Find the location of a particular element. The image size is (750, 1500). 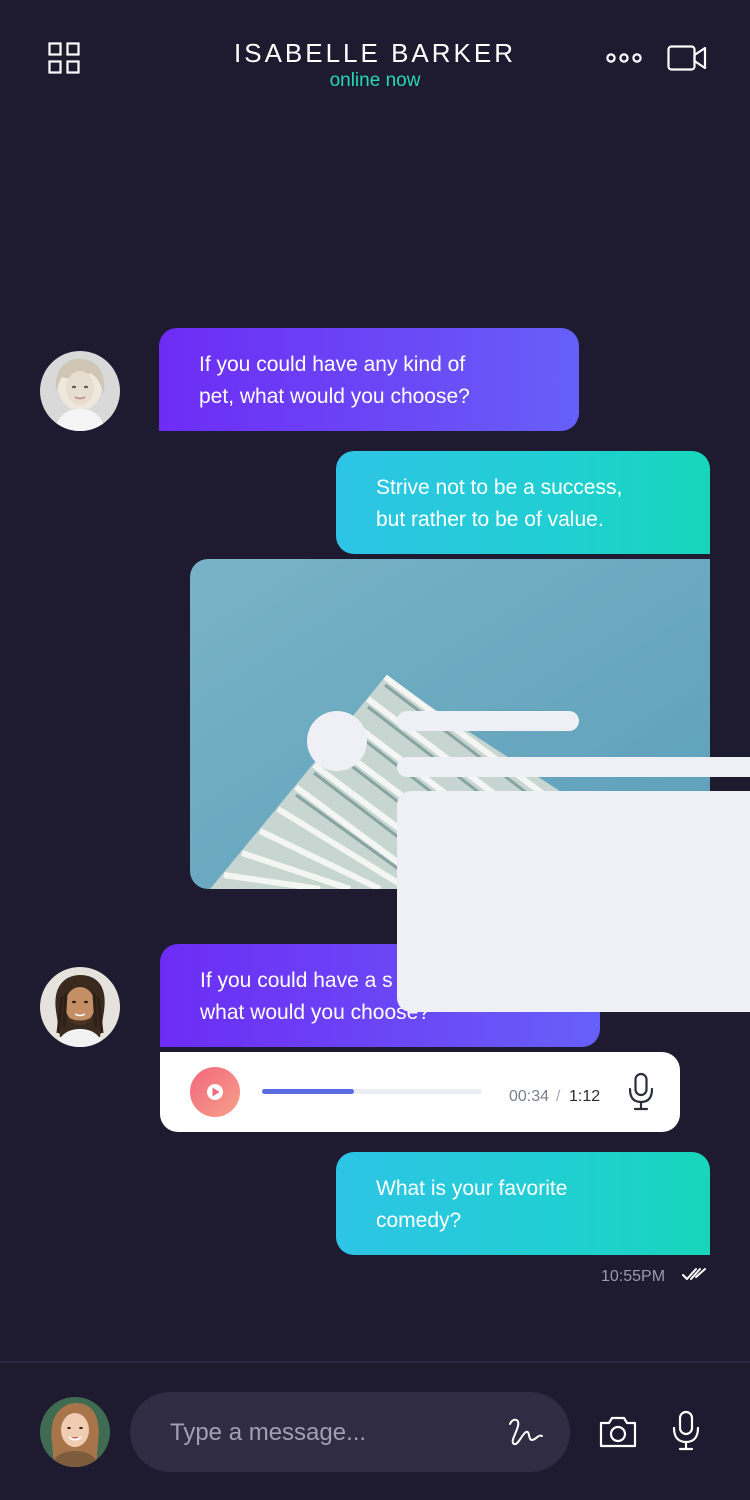

voice-message: 00:34 / 1:12 is located at coordinates (420, 1092).